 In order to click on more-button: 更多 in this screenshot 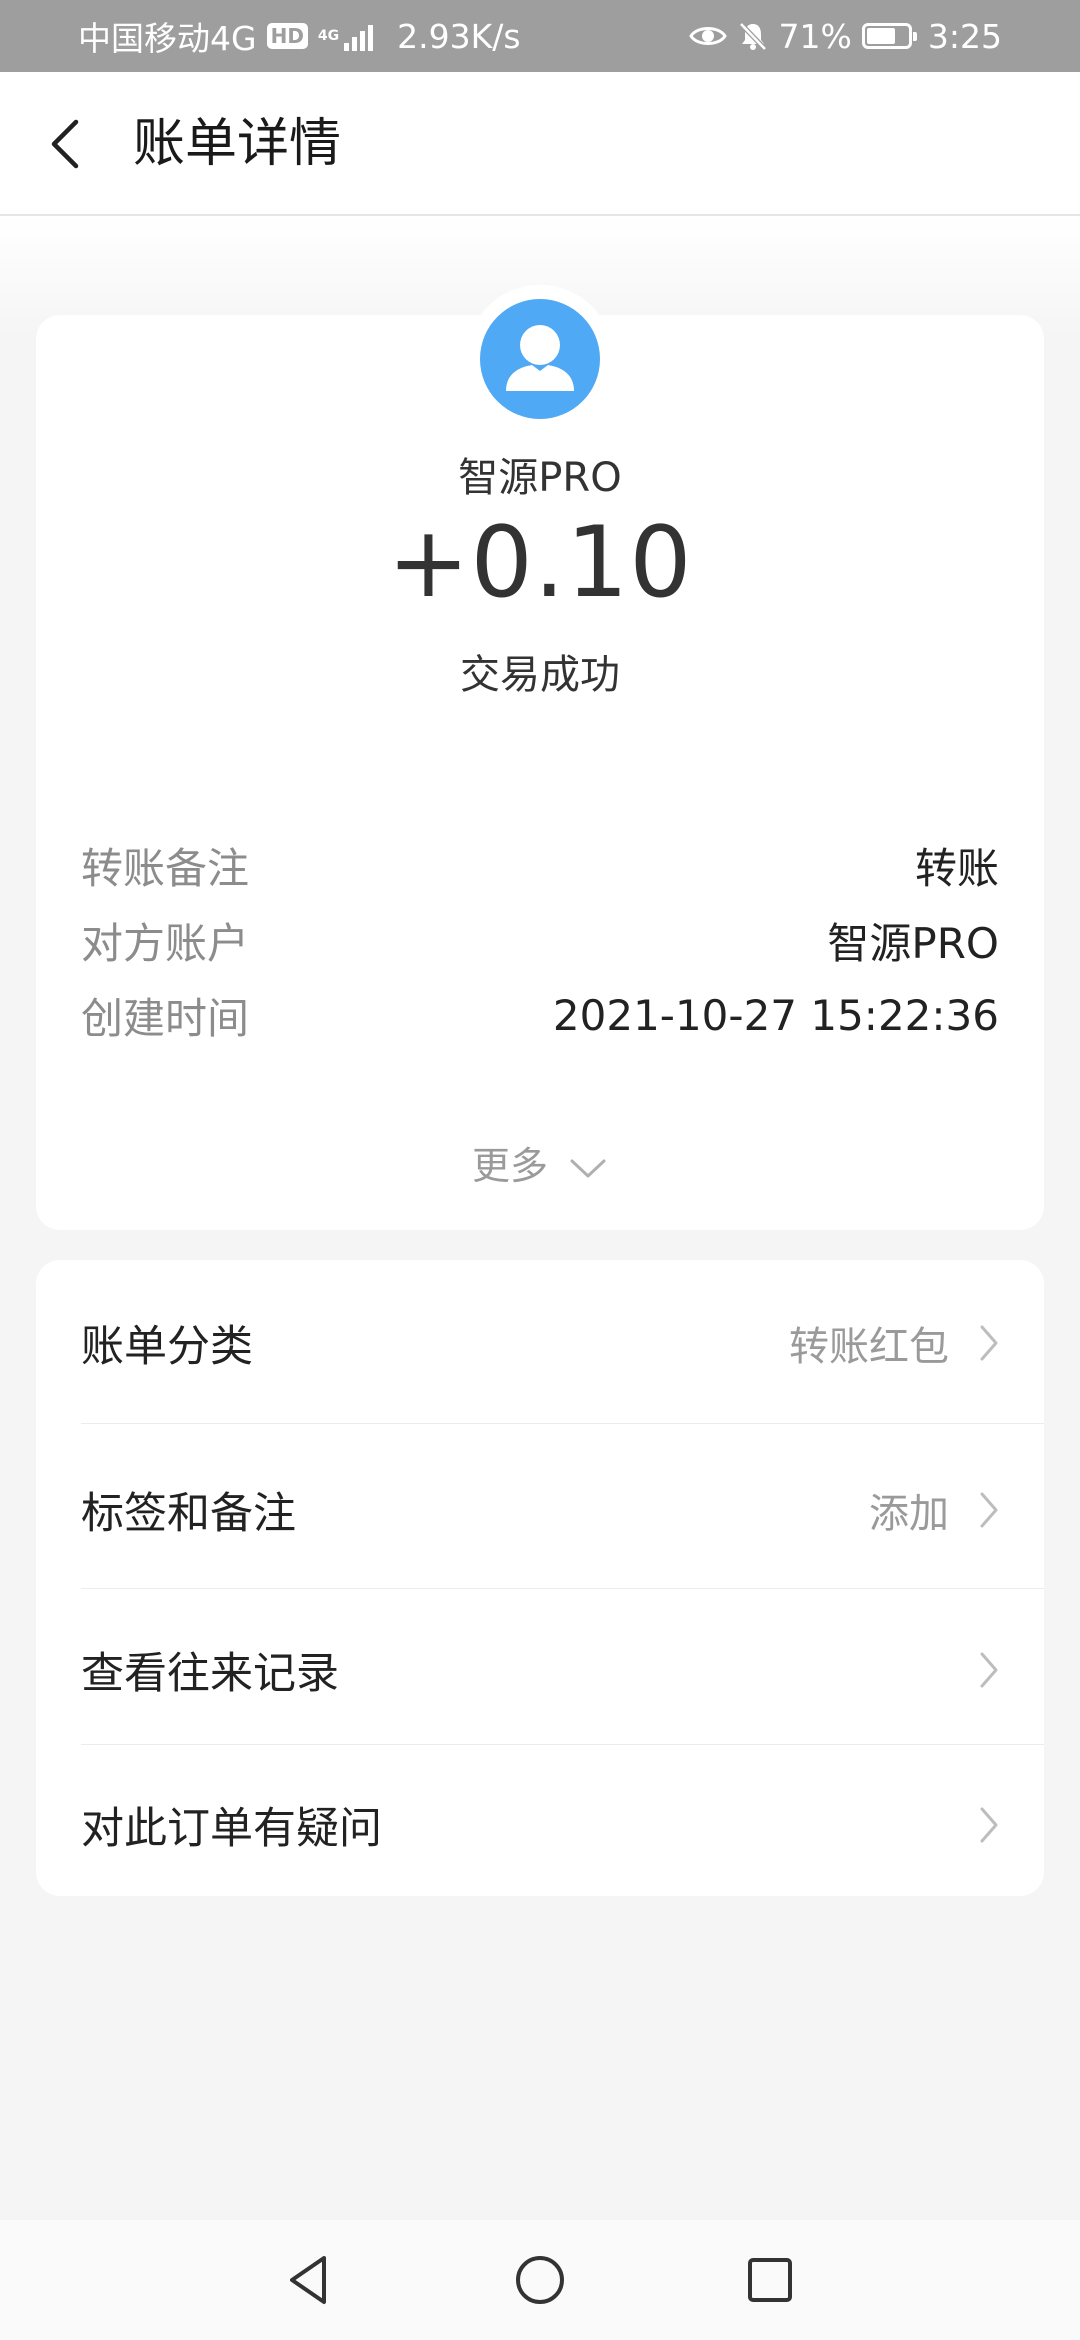, I will do `click(540, 1162)`.